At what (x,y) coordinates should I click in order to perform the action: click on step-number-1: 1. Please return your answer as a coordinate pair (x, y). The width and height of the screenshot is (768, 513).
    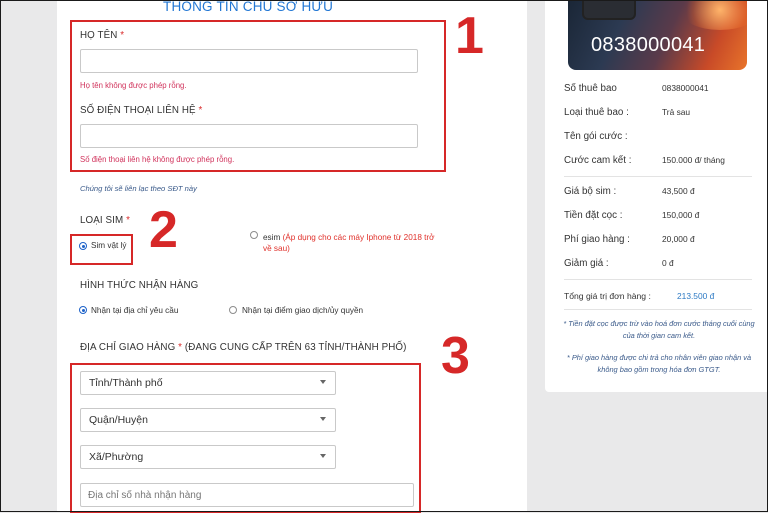
    Looking at the image, I should click on (469, 36).